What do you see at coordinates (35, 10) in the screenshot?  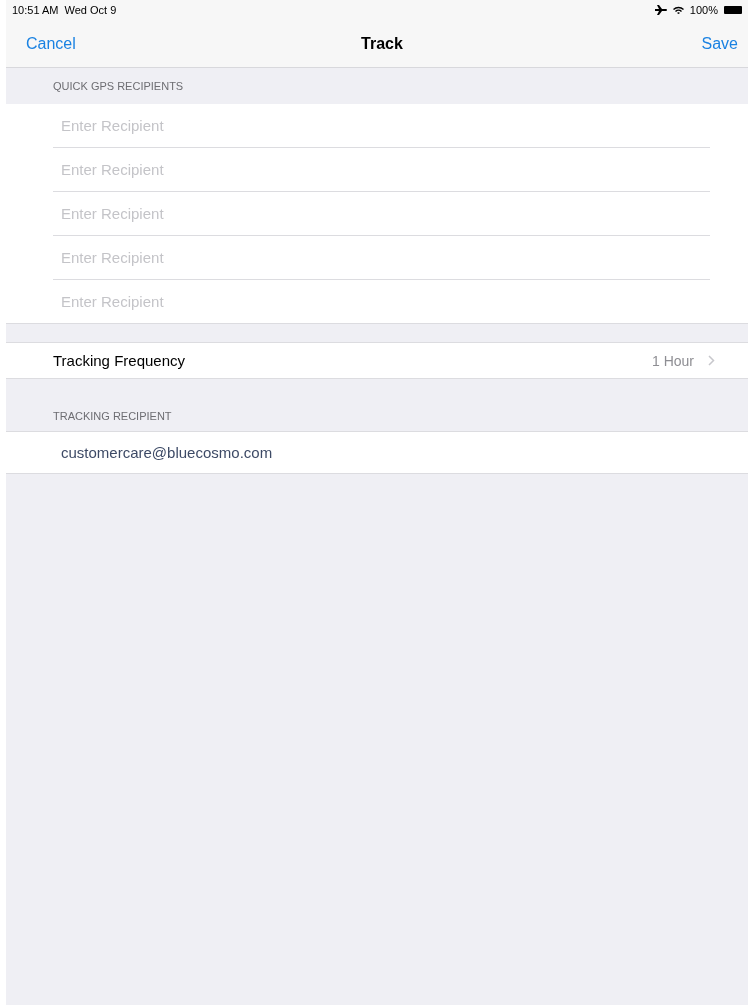 I see `status-time: 10:51 AM` at bounding box center [35, 10].